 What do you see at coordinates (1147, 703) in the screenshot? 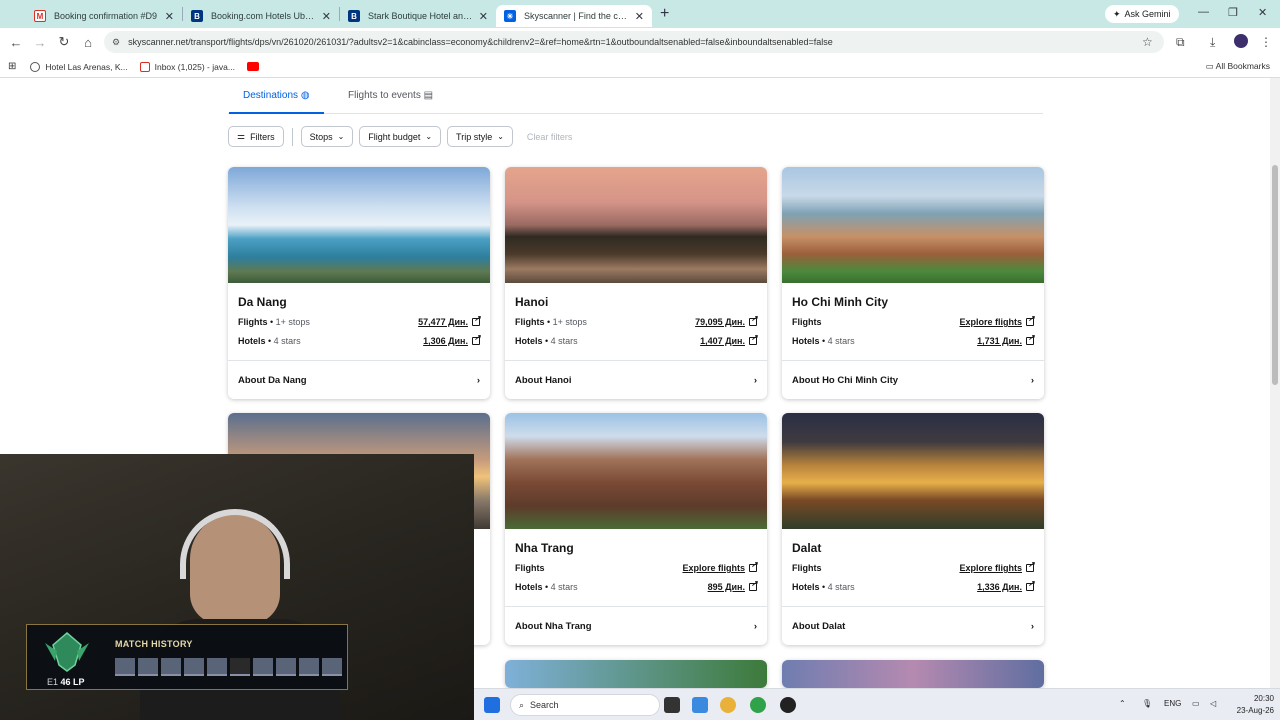
I see `microphone-icon: 🎙` at bounding box center [1147, 703].